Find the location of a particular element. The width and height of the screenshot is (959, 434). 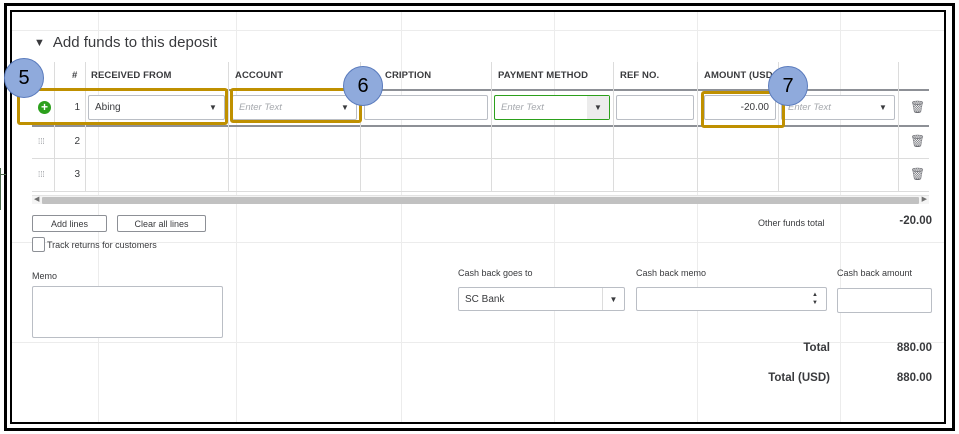

cash-back-amount-label: Cash back amount is located at coordinates (875, 273).